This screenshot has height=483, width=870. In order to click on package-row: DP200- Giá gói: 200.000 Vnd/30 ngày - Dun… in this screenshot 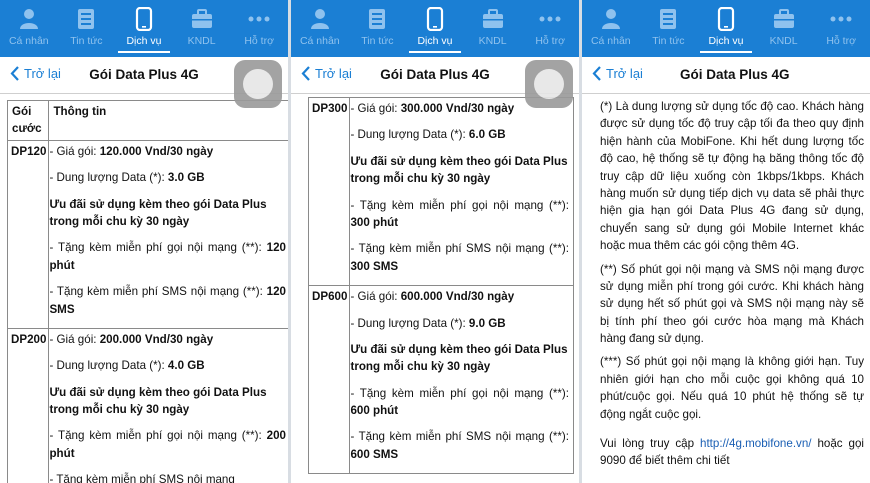, I will do `click(147, 405)`.